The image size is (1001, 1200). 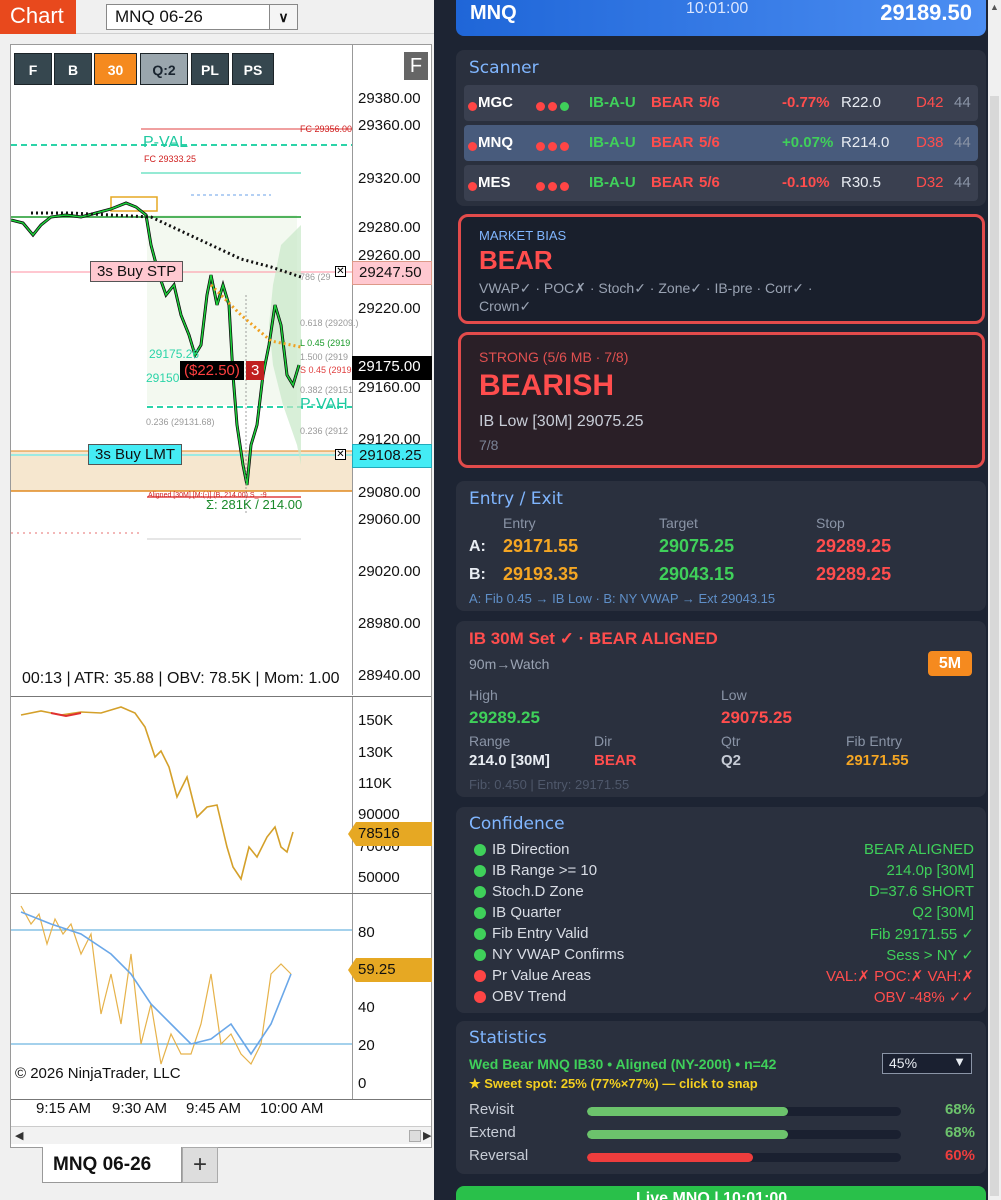 I want to click on scanner-row-mgc: MGC IB-A-U BEAR 5/6 -0.77% R22.0 D42 44, so click(x=721, y=103).